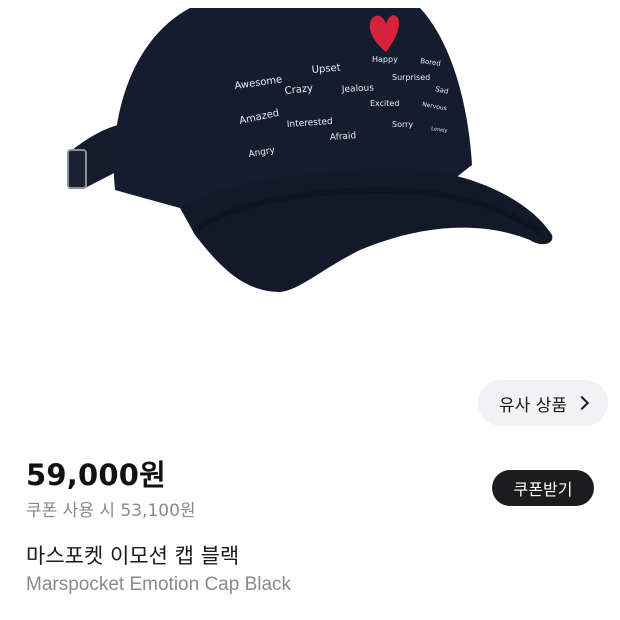  Describe the element at coordinates (402, 124) in the screenshot. I see `embroidery-word: Sorry` at that location.